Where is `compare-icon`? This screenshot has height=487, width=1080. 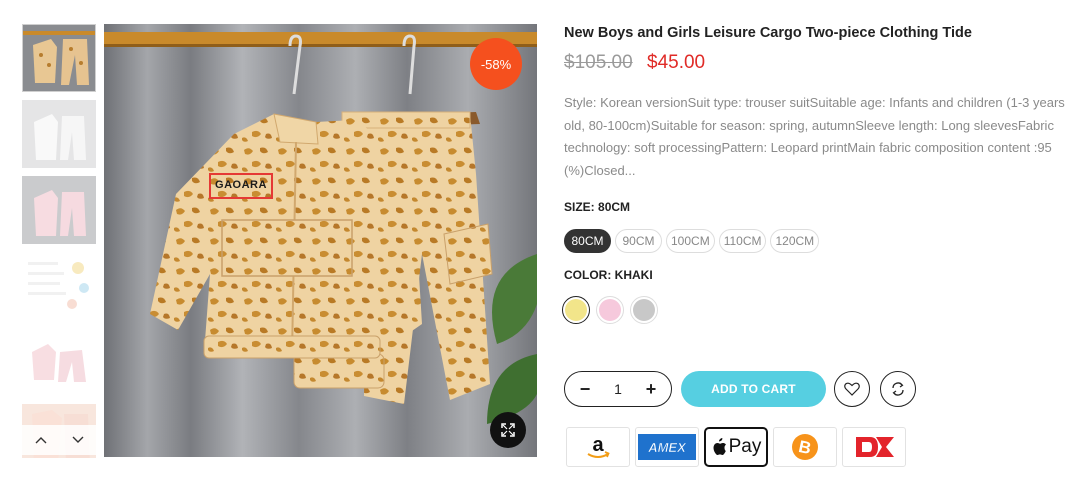
compare-icon is located at coordinates (898, 389).